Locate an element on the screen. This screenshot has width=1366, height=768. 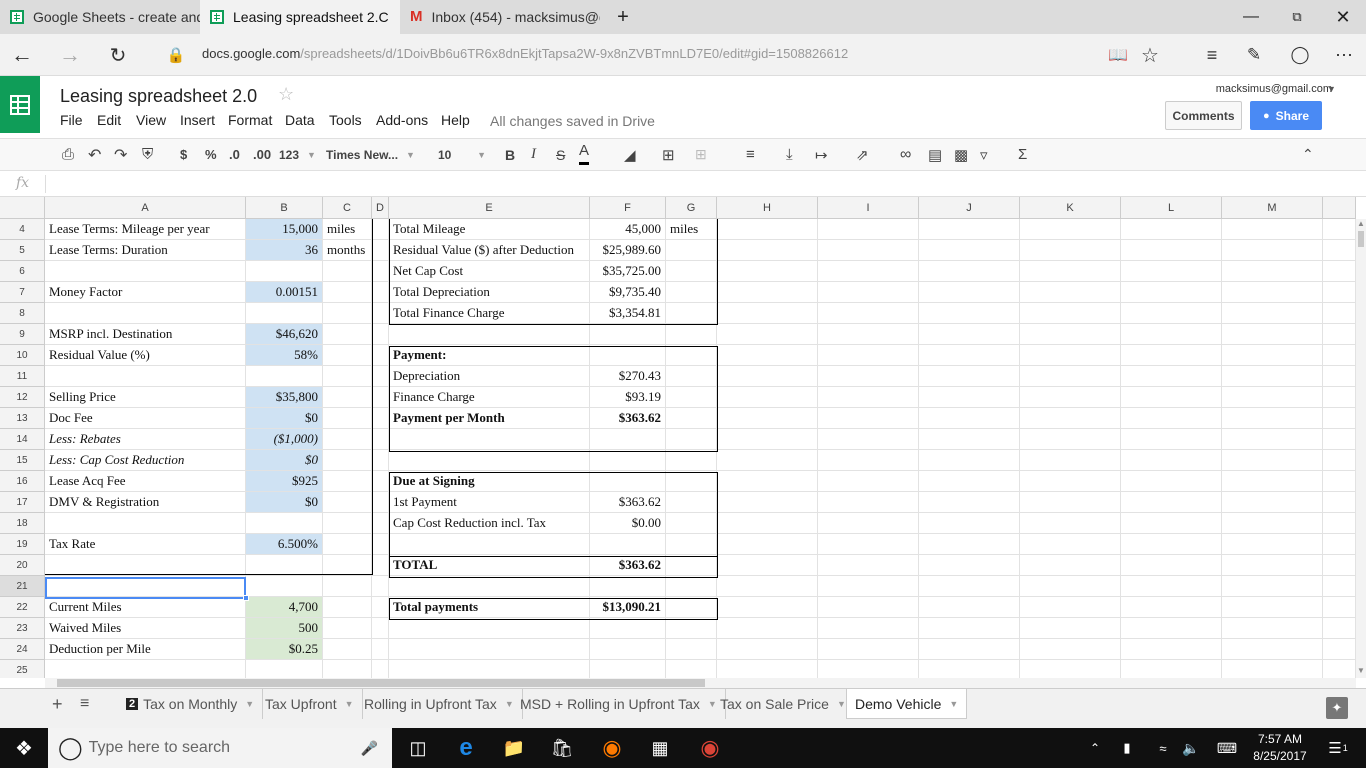
cell-h22 is located at coordinates (767, 607).